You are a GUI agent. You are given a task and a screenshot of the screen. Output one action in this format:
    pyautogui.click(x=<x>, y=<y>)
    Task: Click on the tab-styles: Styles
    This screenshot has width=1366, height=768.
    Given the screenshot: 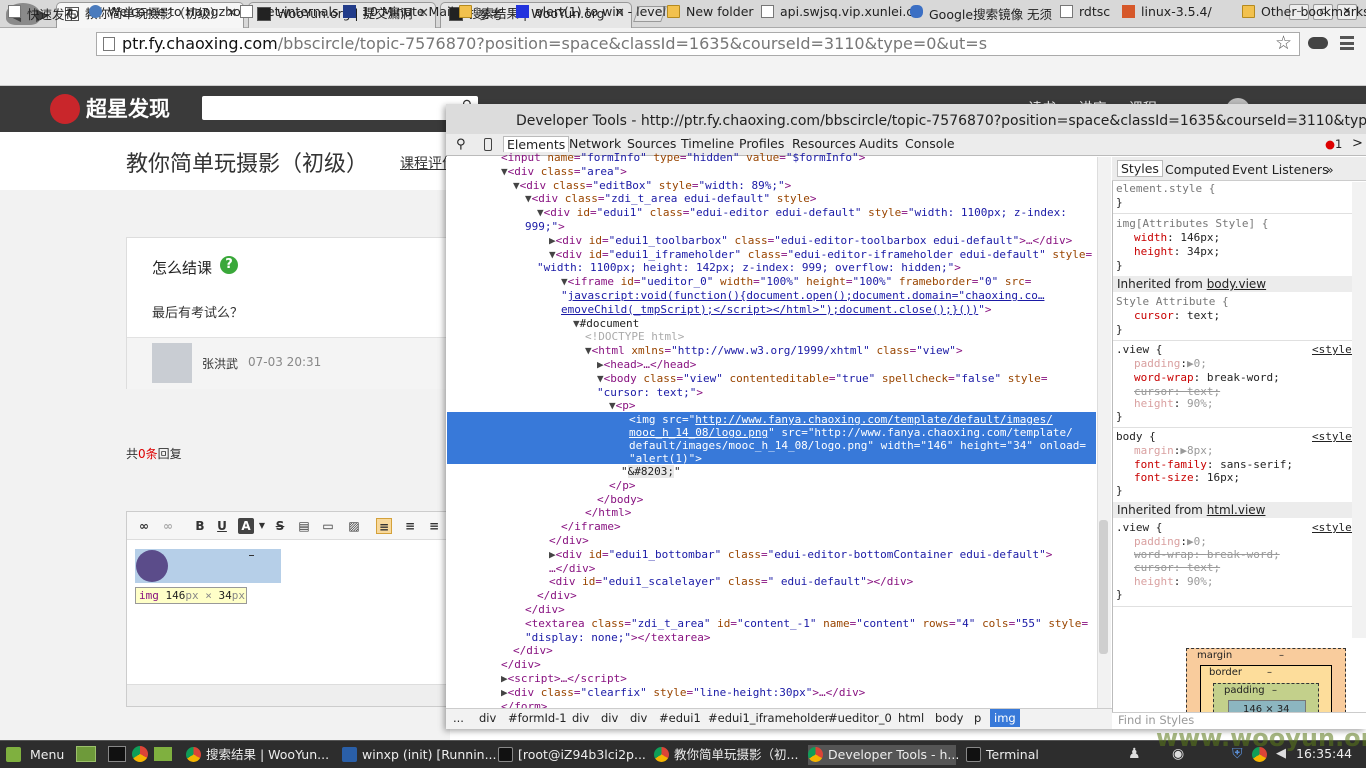 What is the action you would take?
    pyautogui.click(x=1140, y=168)
    